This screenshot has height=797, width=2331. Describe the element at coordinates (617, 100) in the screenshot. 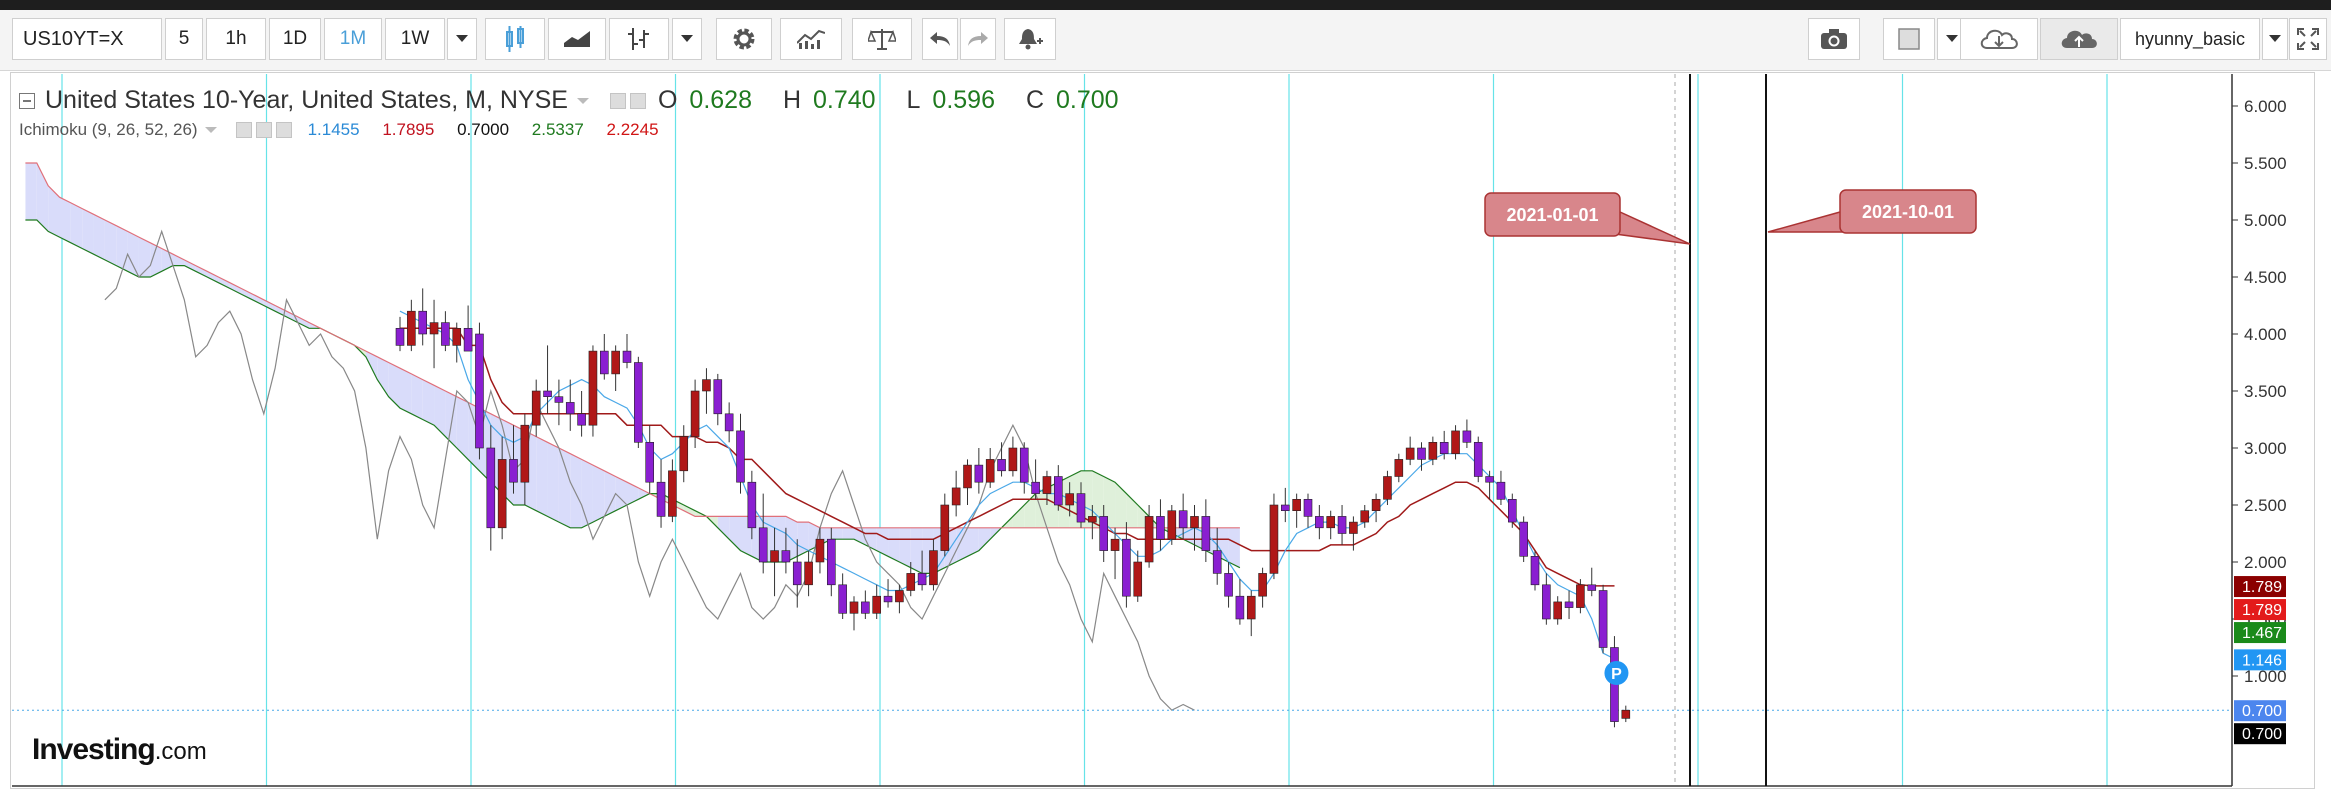

I see `eye-icon` at that location.